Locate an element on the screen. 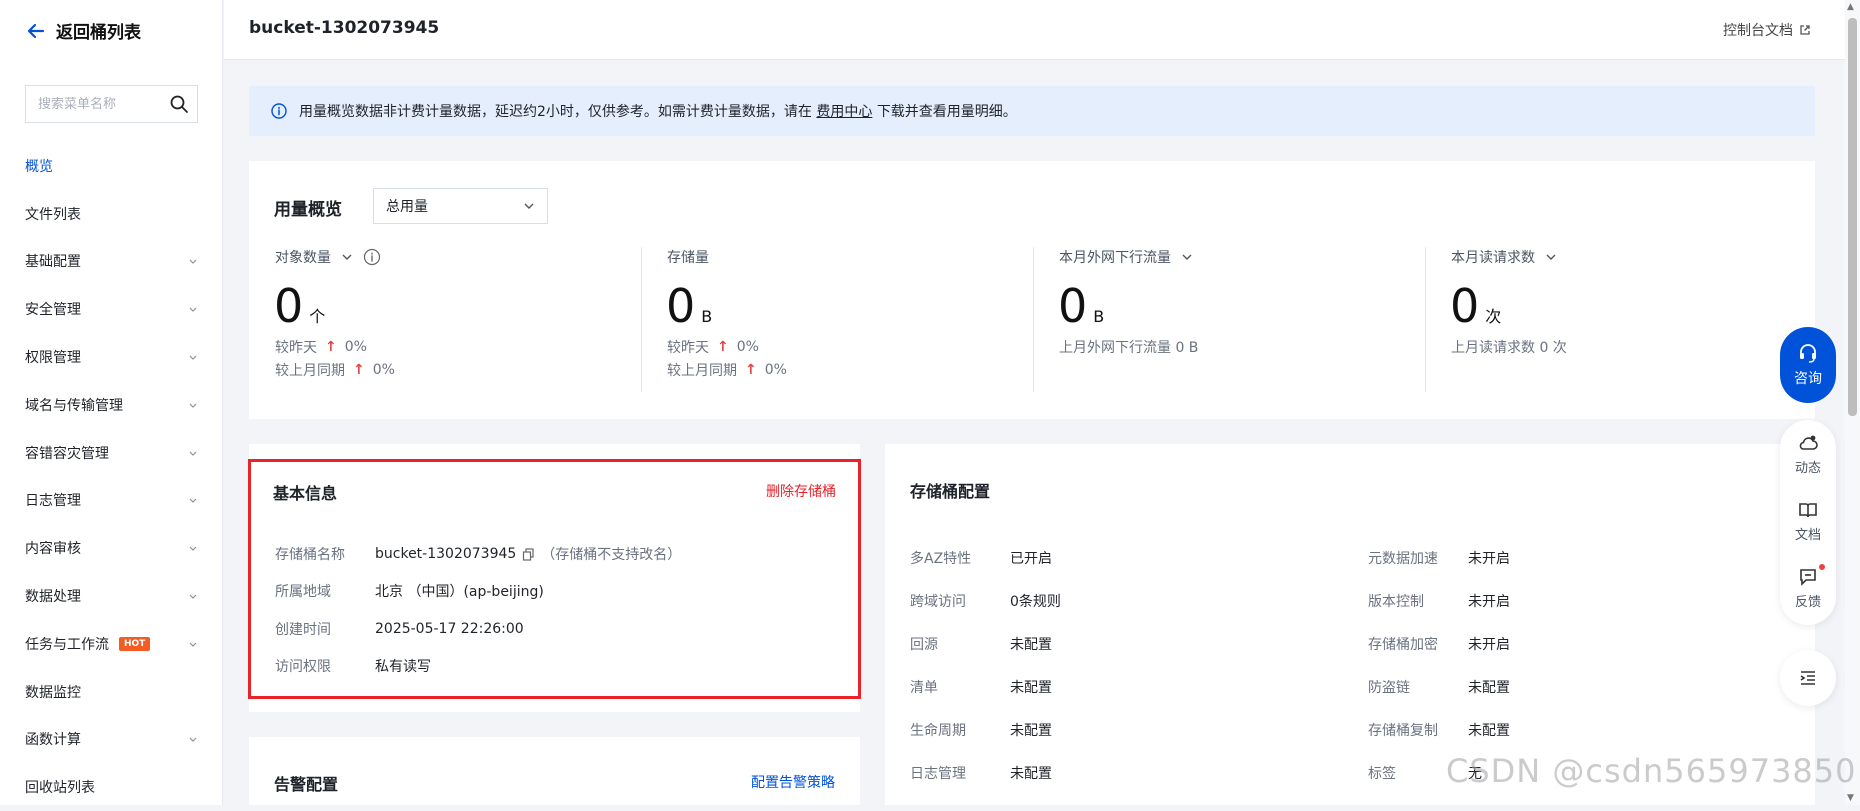 Image resolution: width=1860 pixels, height=811 pixels. config-value: 已开启 is located at coordinates (1031, 558).